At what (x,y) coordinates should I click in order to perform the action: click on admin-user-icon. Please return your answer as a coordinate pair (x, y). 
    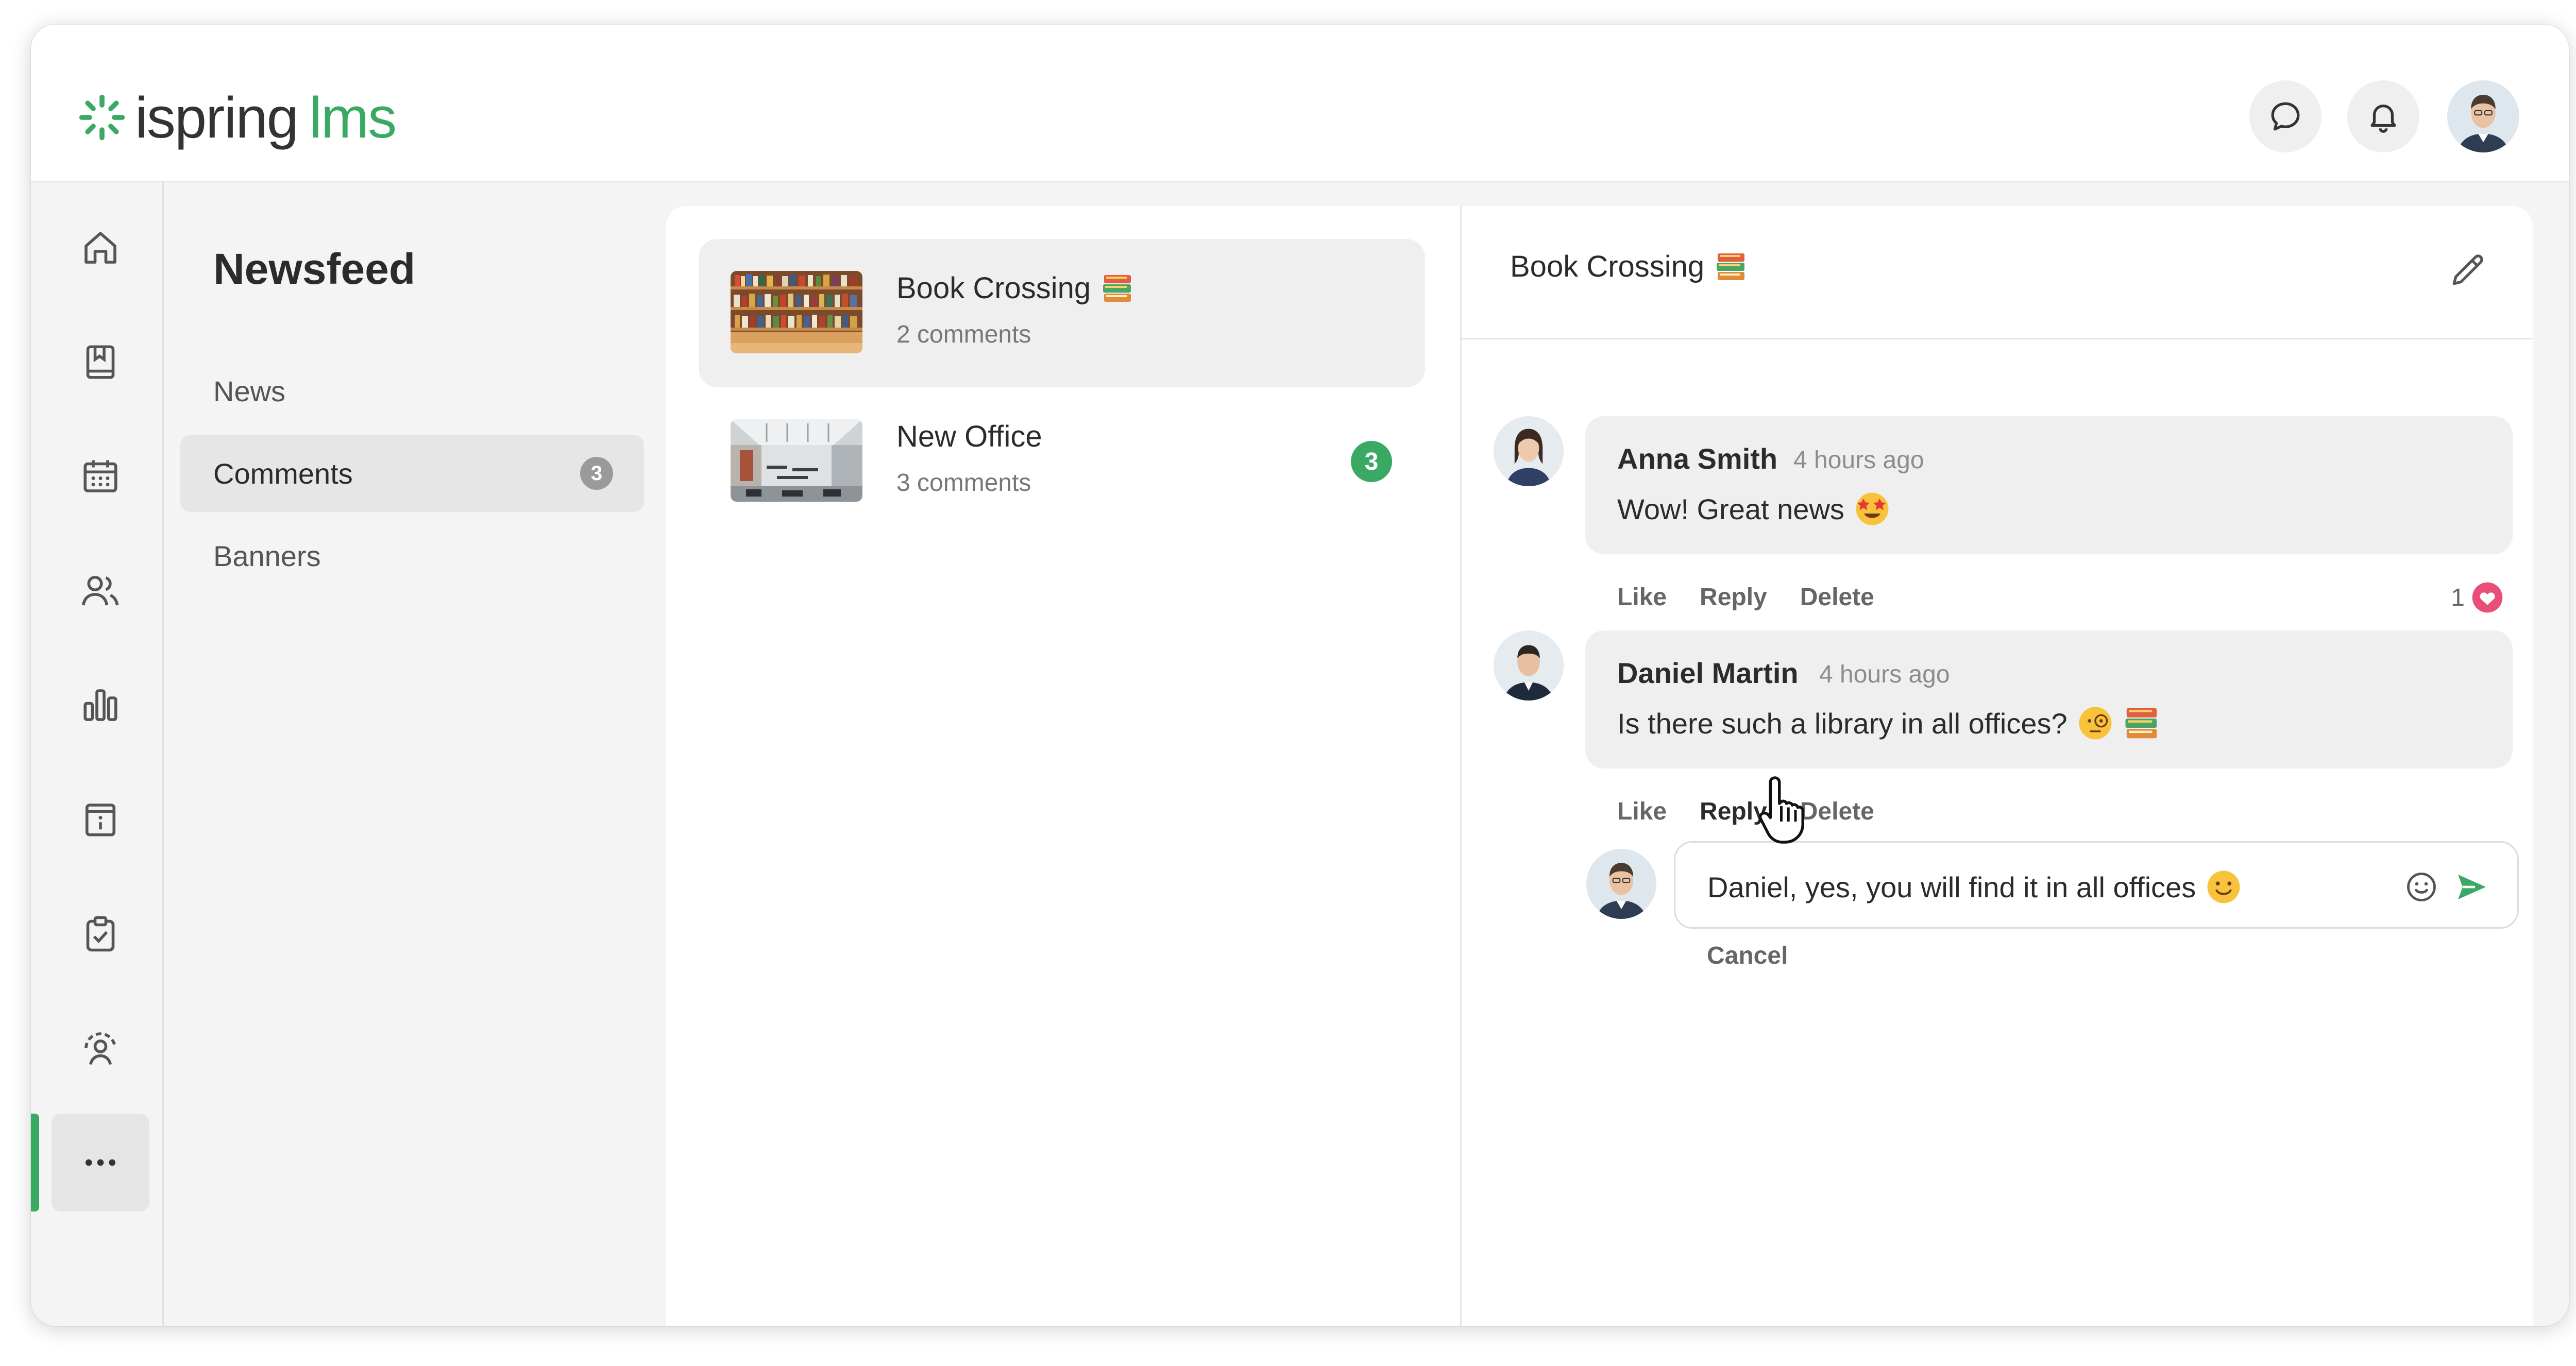
    Looking at the image, I should click on (100, 1048).